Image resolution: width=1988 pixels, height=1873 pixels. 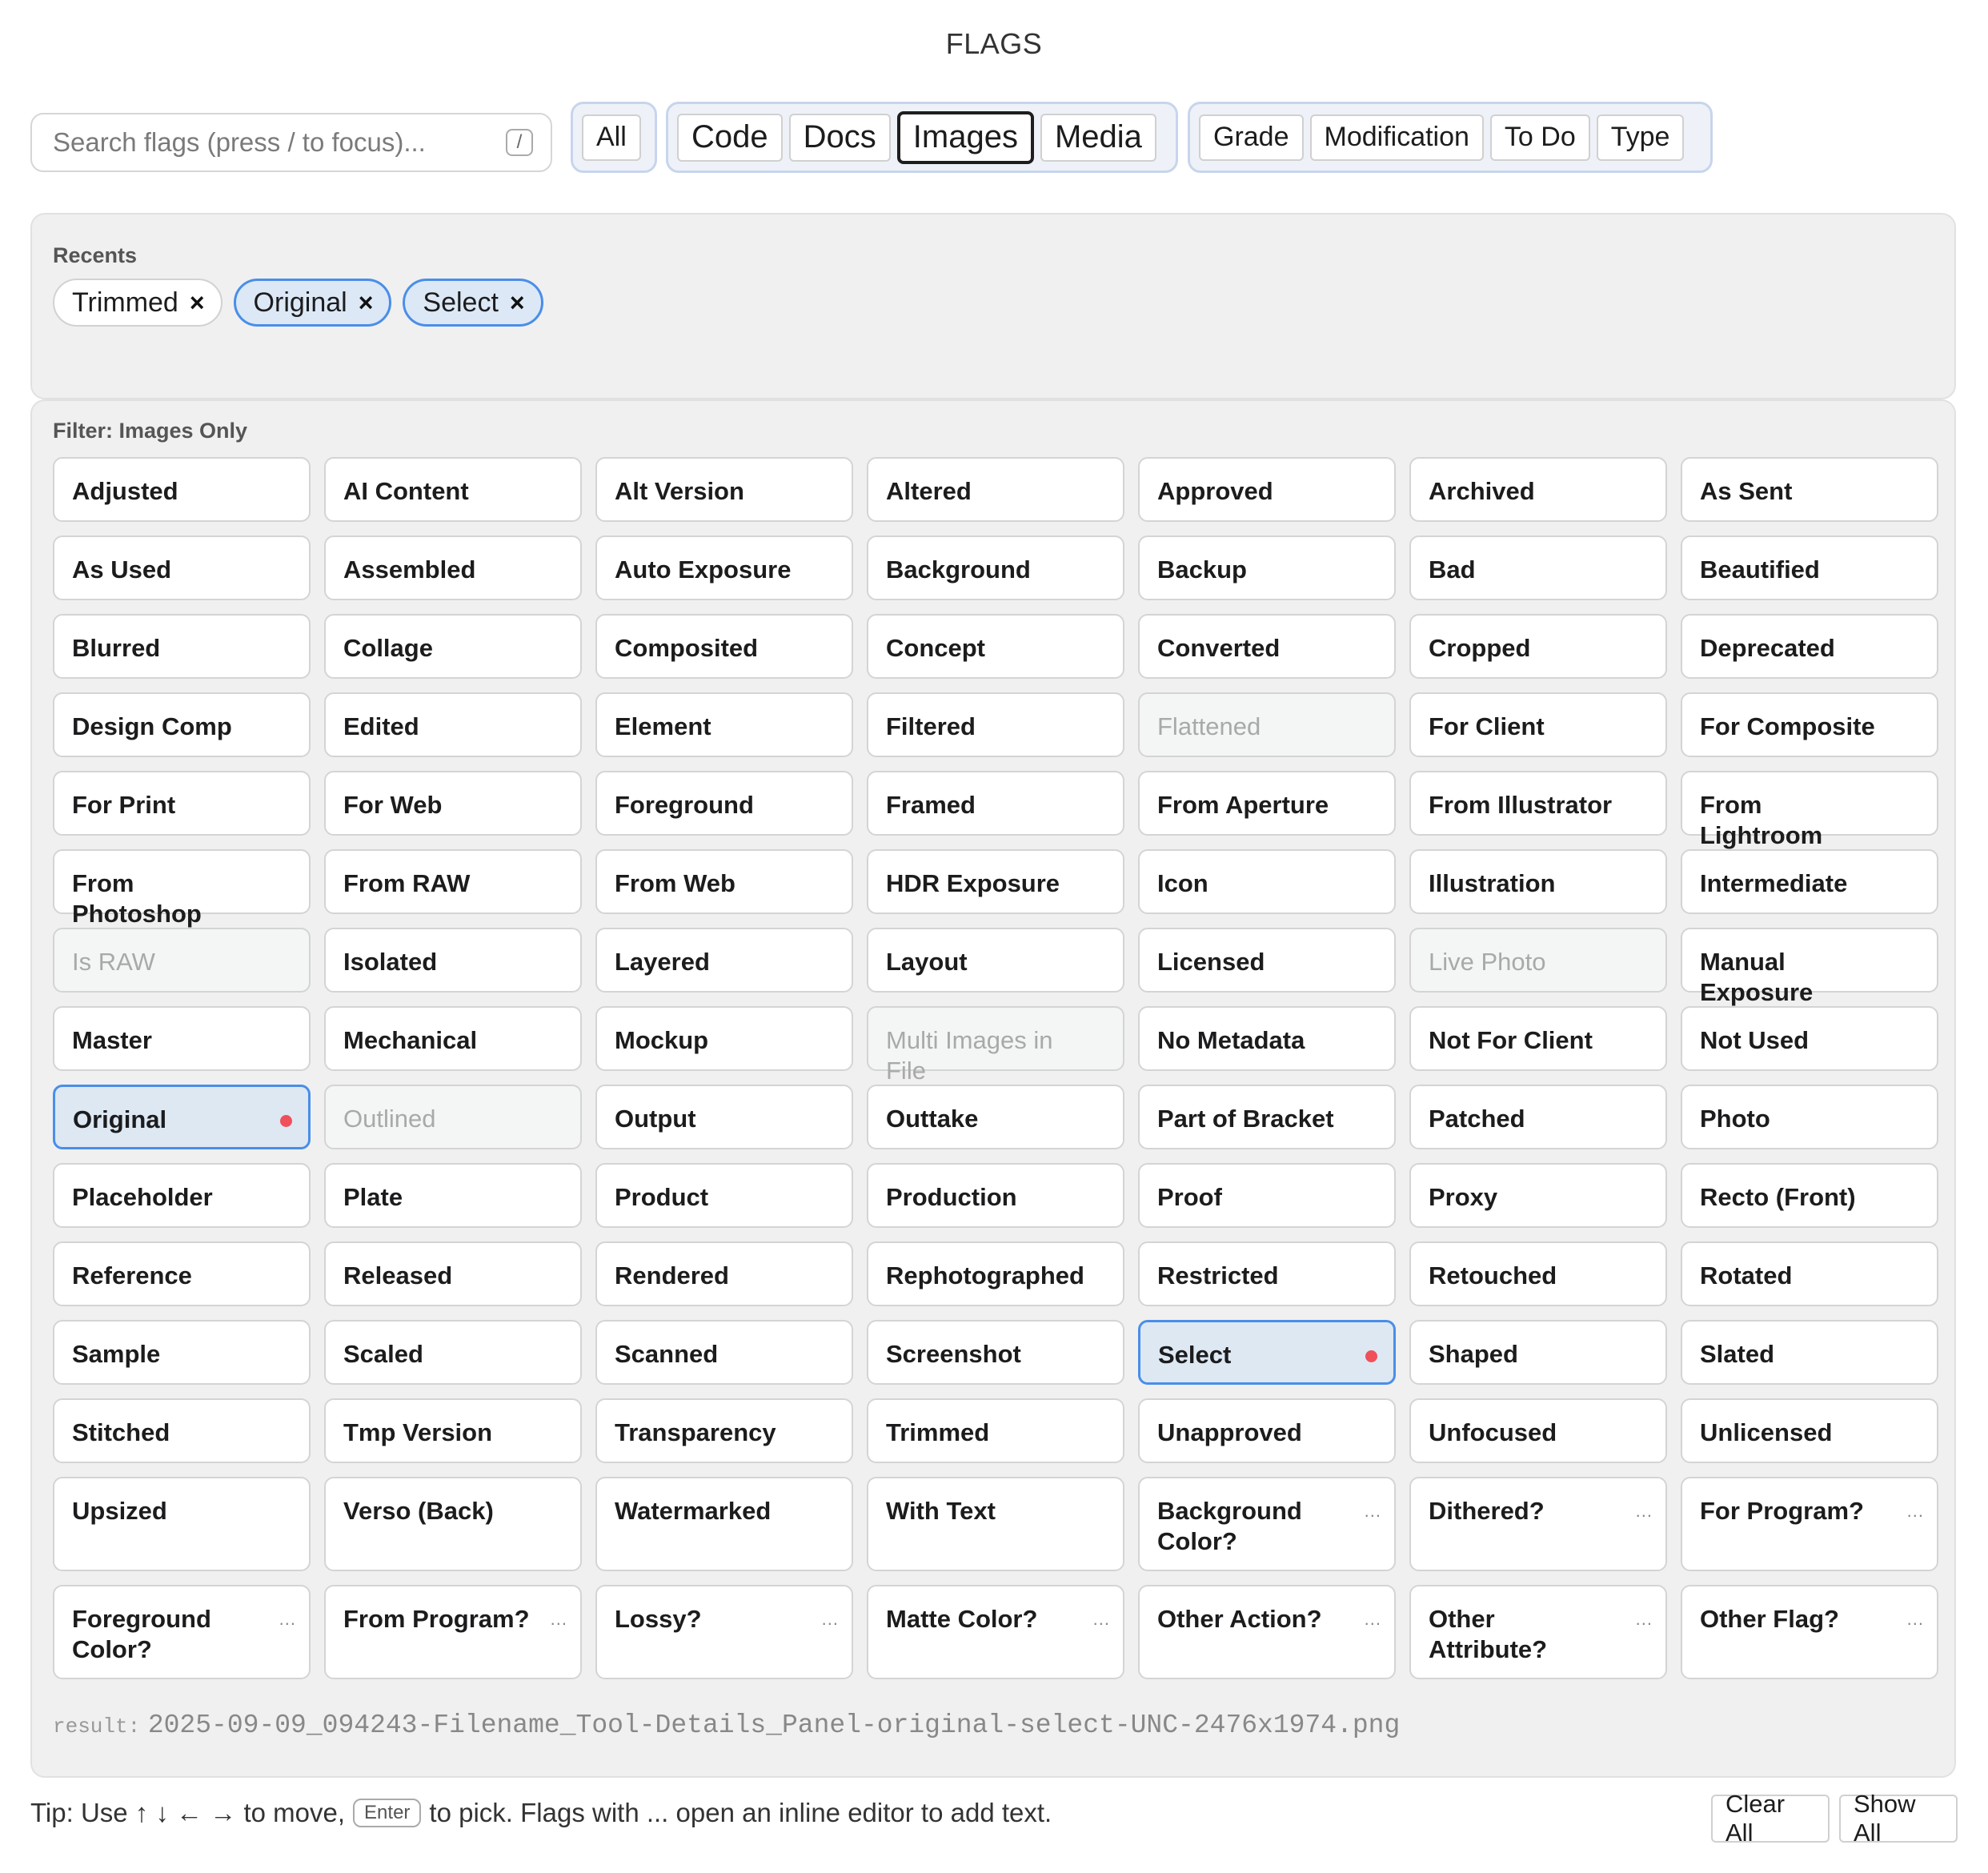 What do you see at coordinates (724, 1038) in the screenshot?
I see `flag-tile-mockup: Mockup` at bounding box center [724, 1038].